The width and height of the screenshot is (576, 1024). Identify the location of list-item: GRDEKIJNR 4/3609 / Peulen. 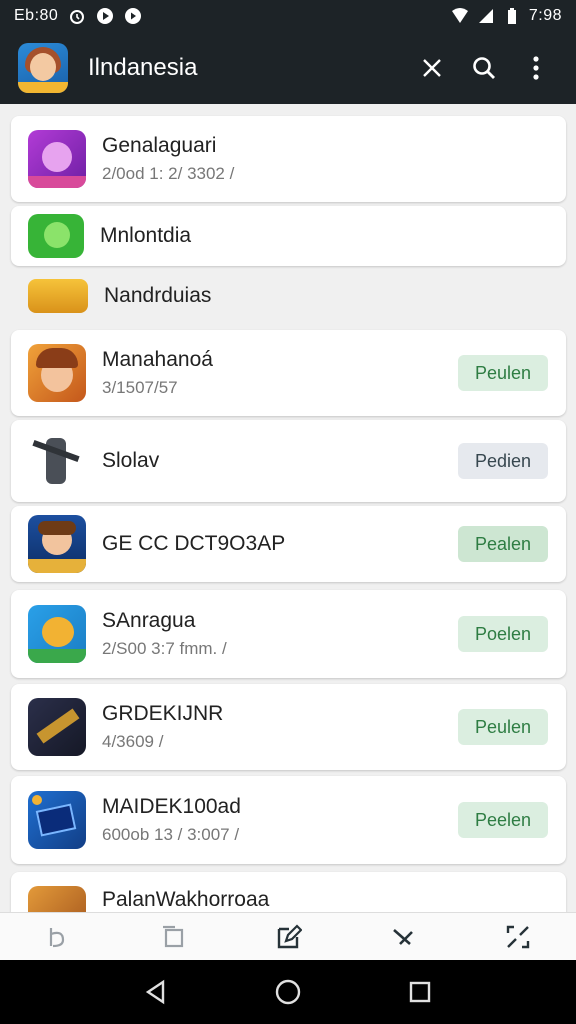
(288, 727).